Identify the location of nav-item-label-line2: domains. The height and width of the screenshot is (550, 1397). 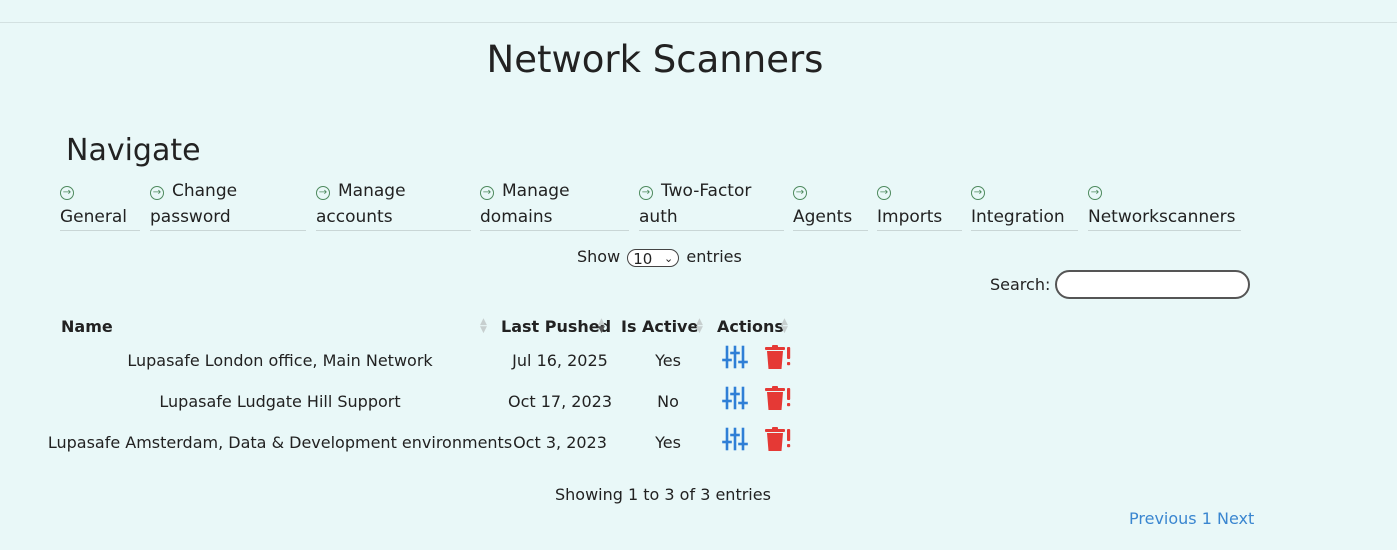
(516, 217).